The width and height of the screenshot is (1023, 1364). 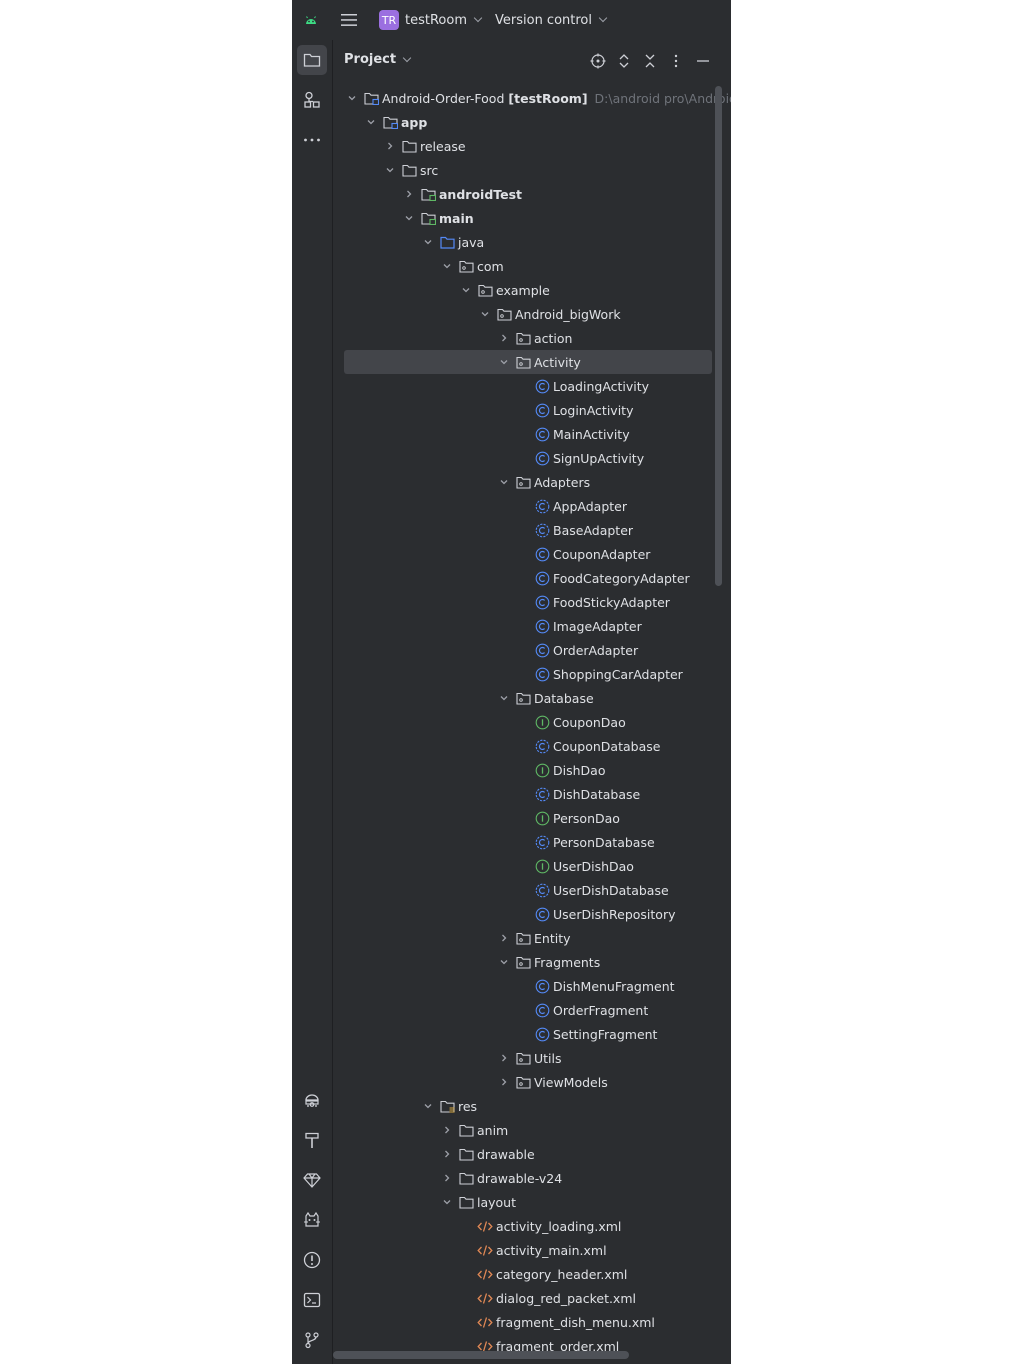 I want to click on tree-item: Utils, so click(x=523, y=1058).